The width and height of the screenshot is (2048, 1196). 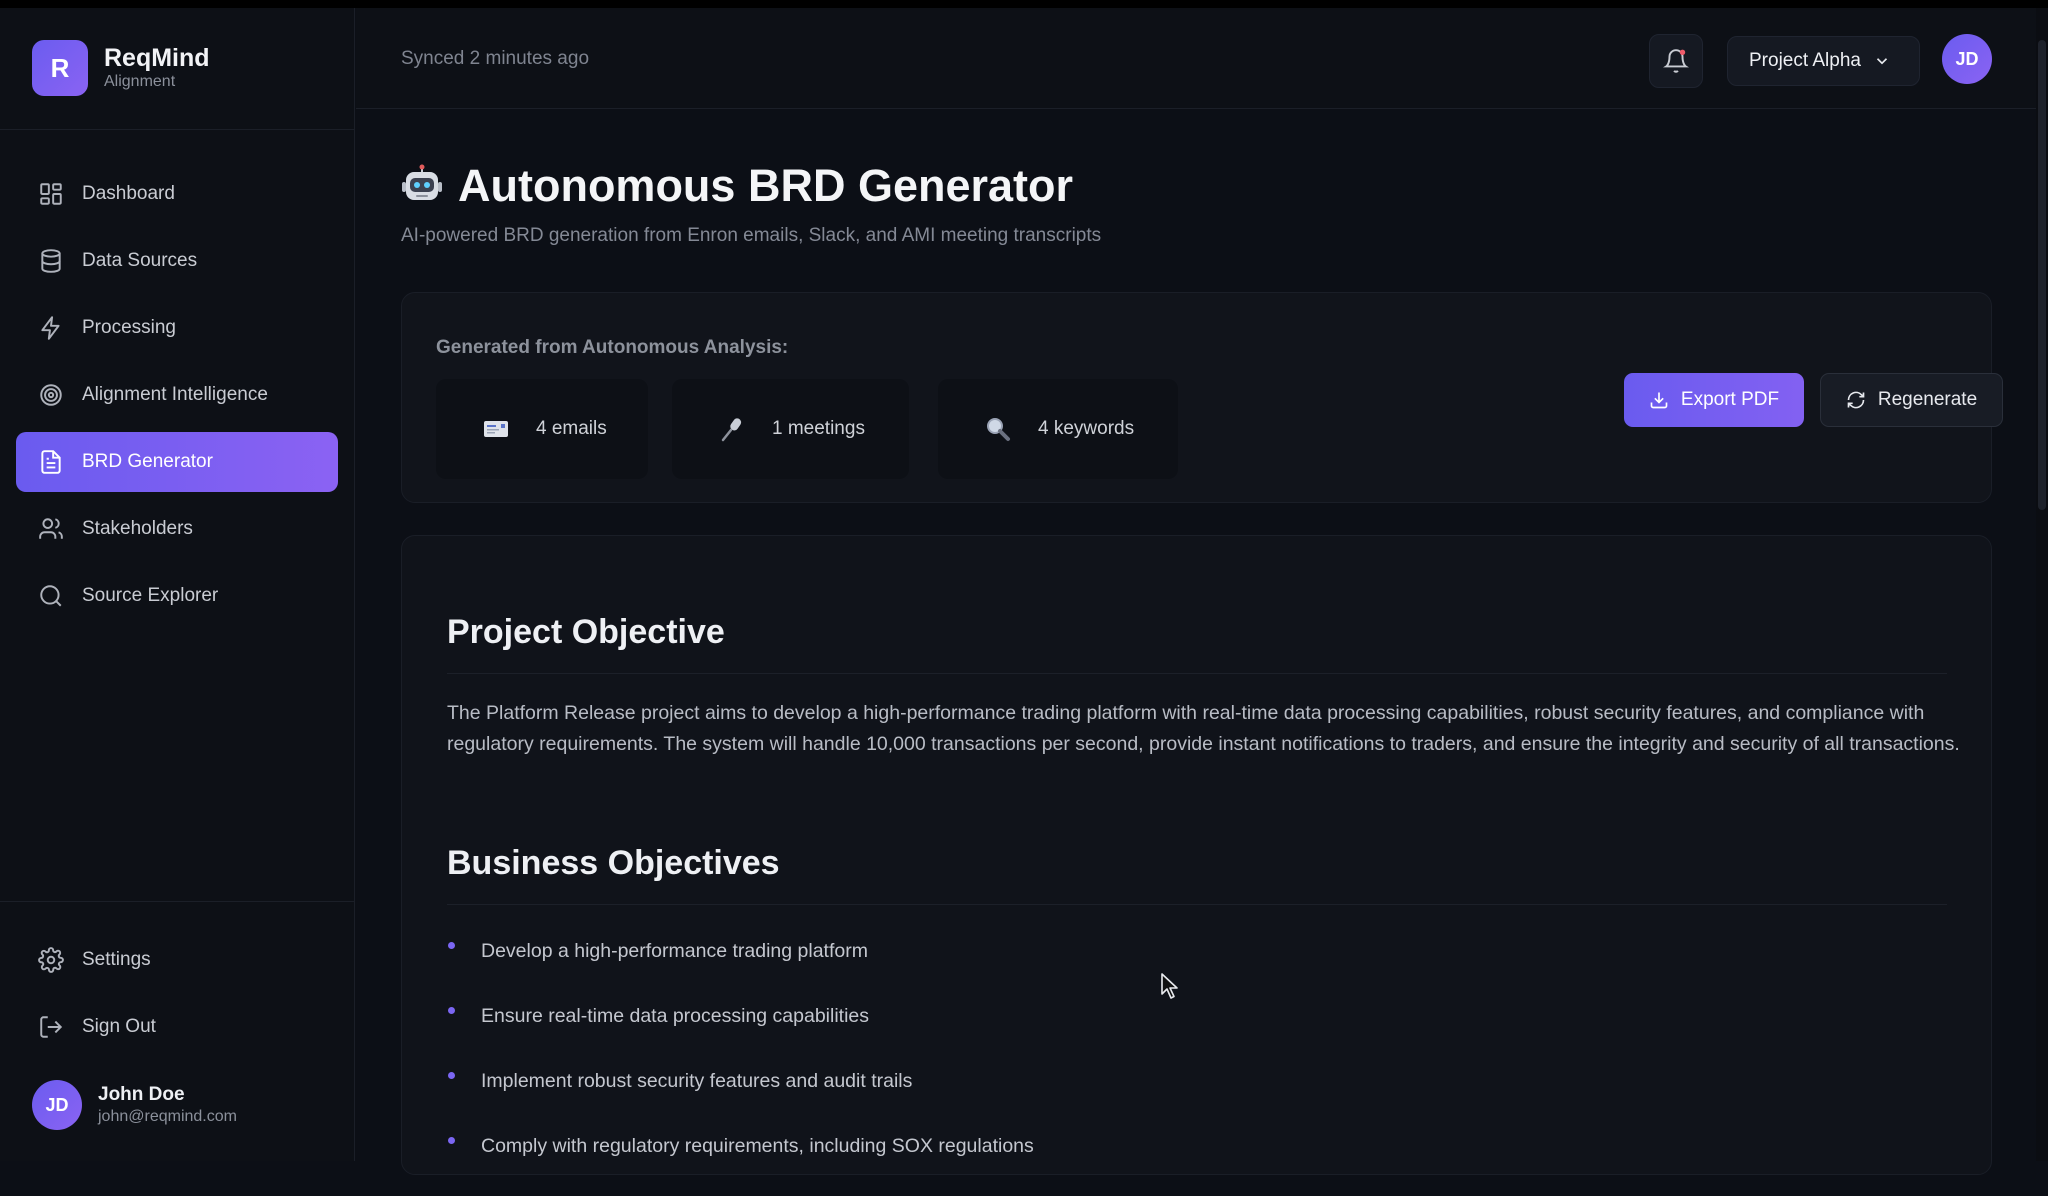 What do you see at coordinates (51, 960) in the screenshot?
I see `gear-icon` at bounding box center [51, 960].